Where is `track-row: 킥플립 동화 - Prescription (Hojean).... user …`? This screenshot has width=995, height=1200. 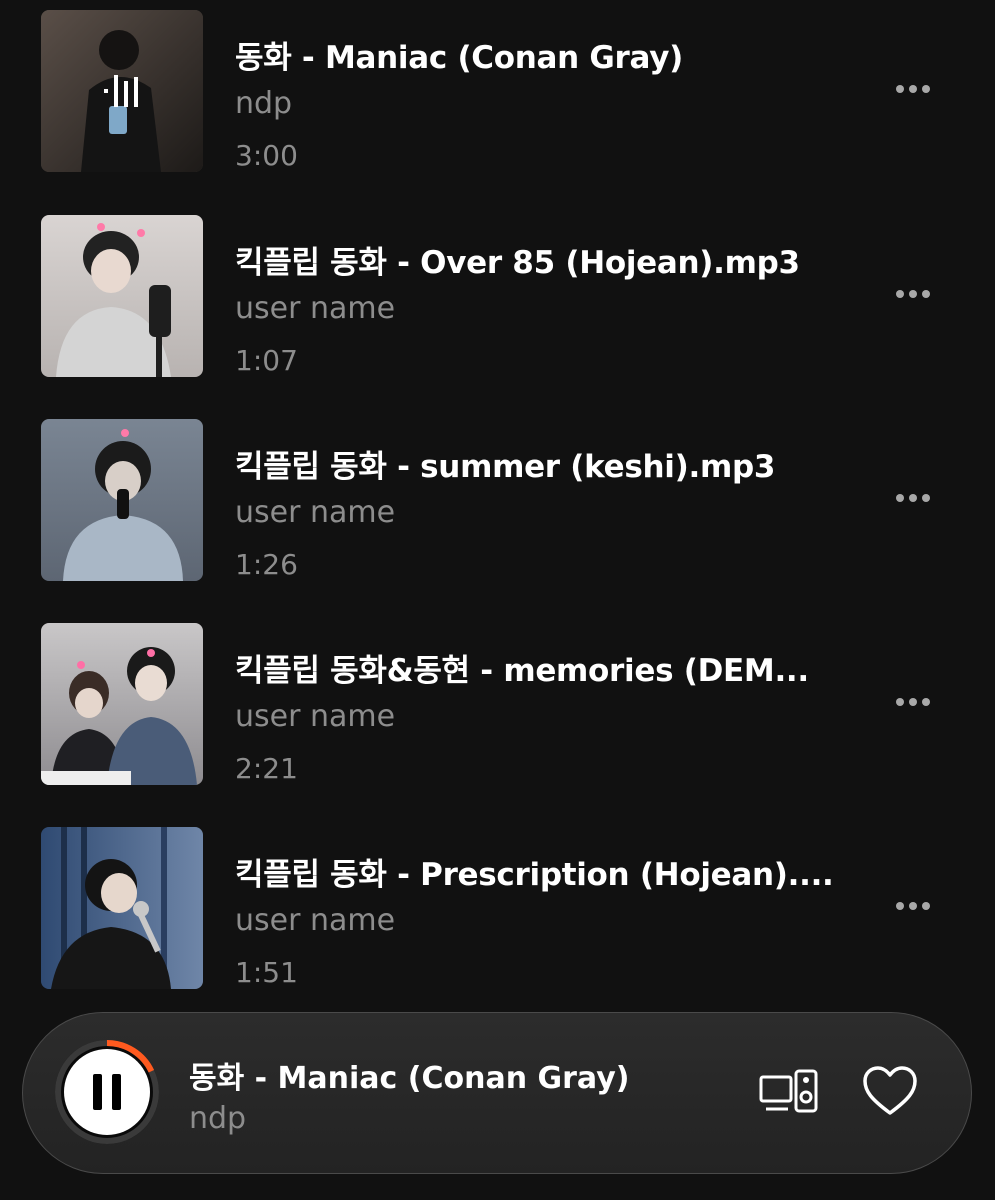
track-row: 킥플립 동화 - Prescription (Hojean).... user … is located at coordinates (497, 909).